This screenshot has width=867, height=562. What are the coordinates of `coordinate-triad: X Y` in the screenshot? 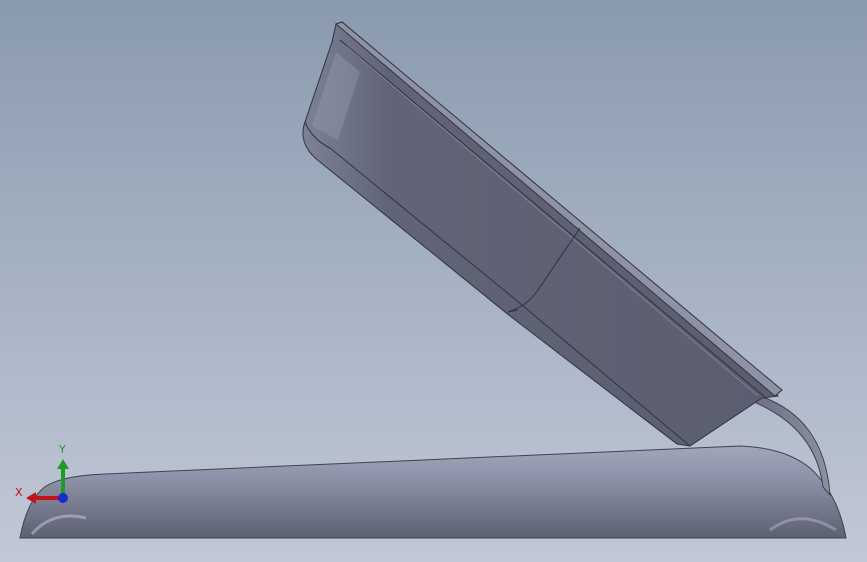 It's located at (47, 475).